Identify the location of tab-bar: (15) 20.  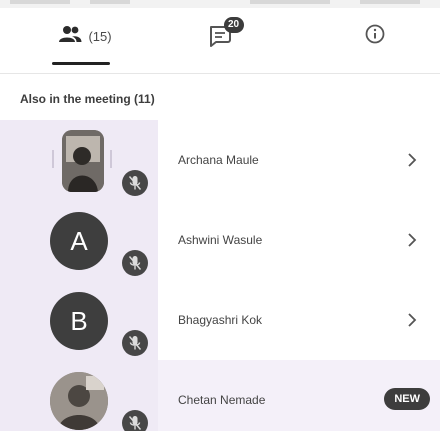
(220, 36).